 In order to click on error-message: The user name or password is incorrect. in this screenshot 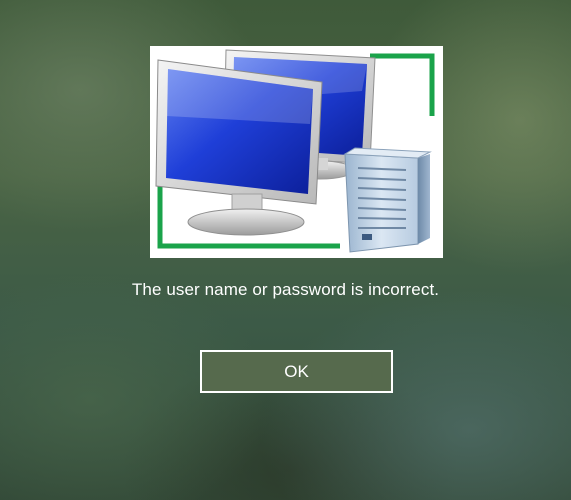, I will do `click(285, 289)`.